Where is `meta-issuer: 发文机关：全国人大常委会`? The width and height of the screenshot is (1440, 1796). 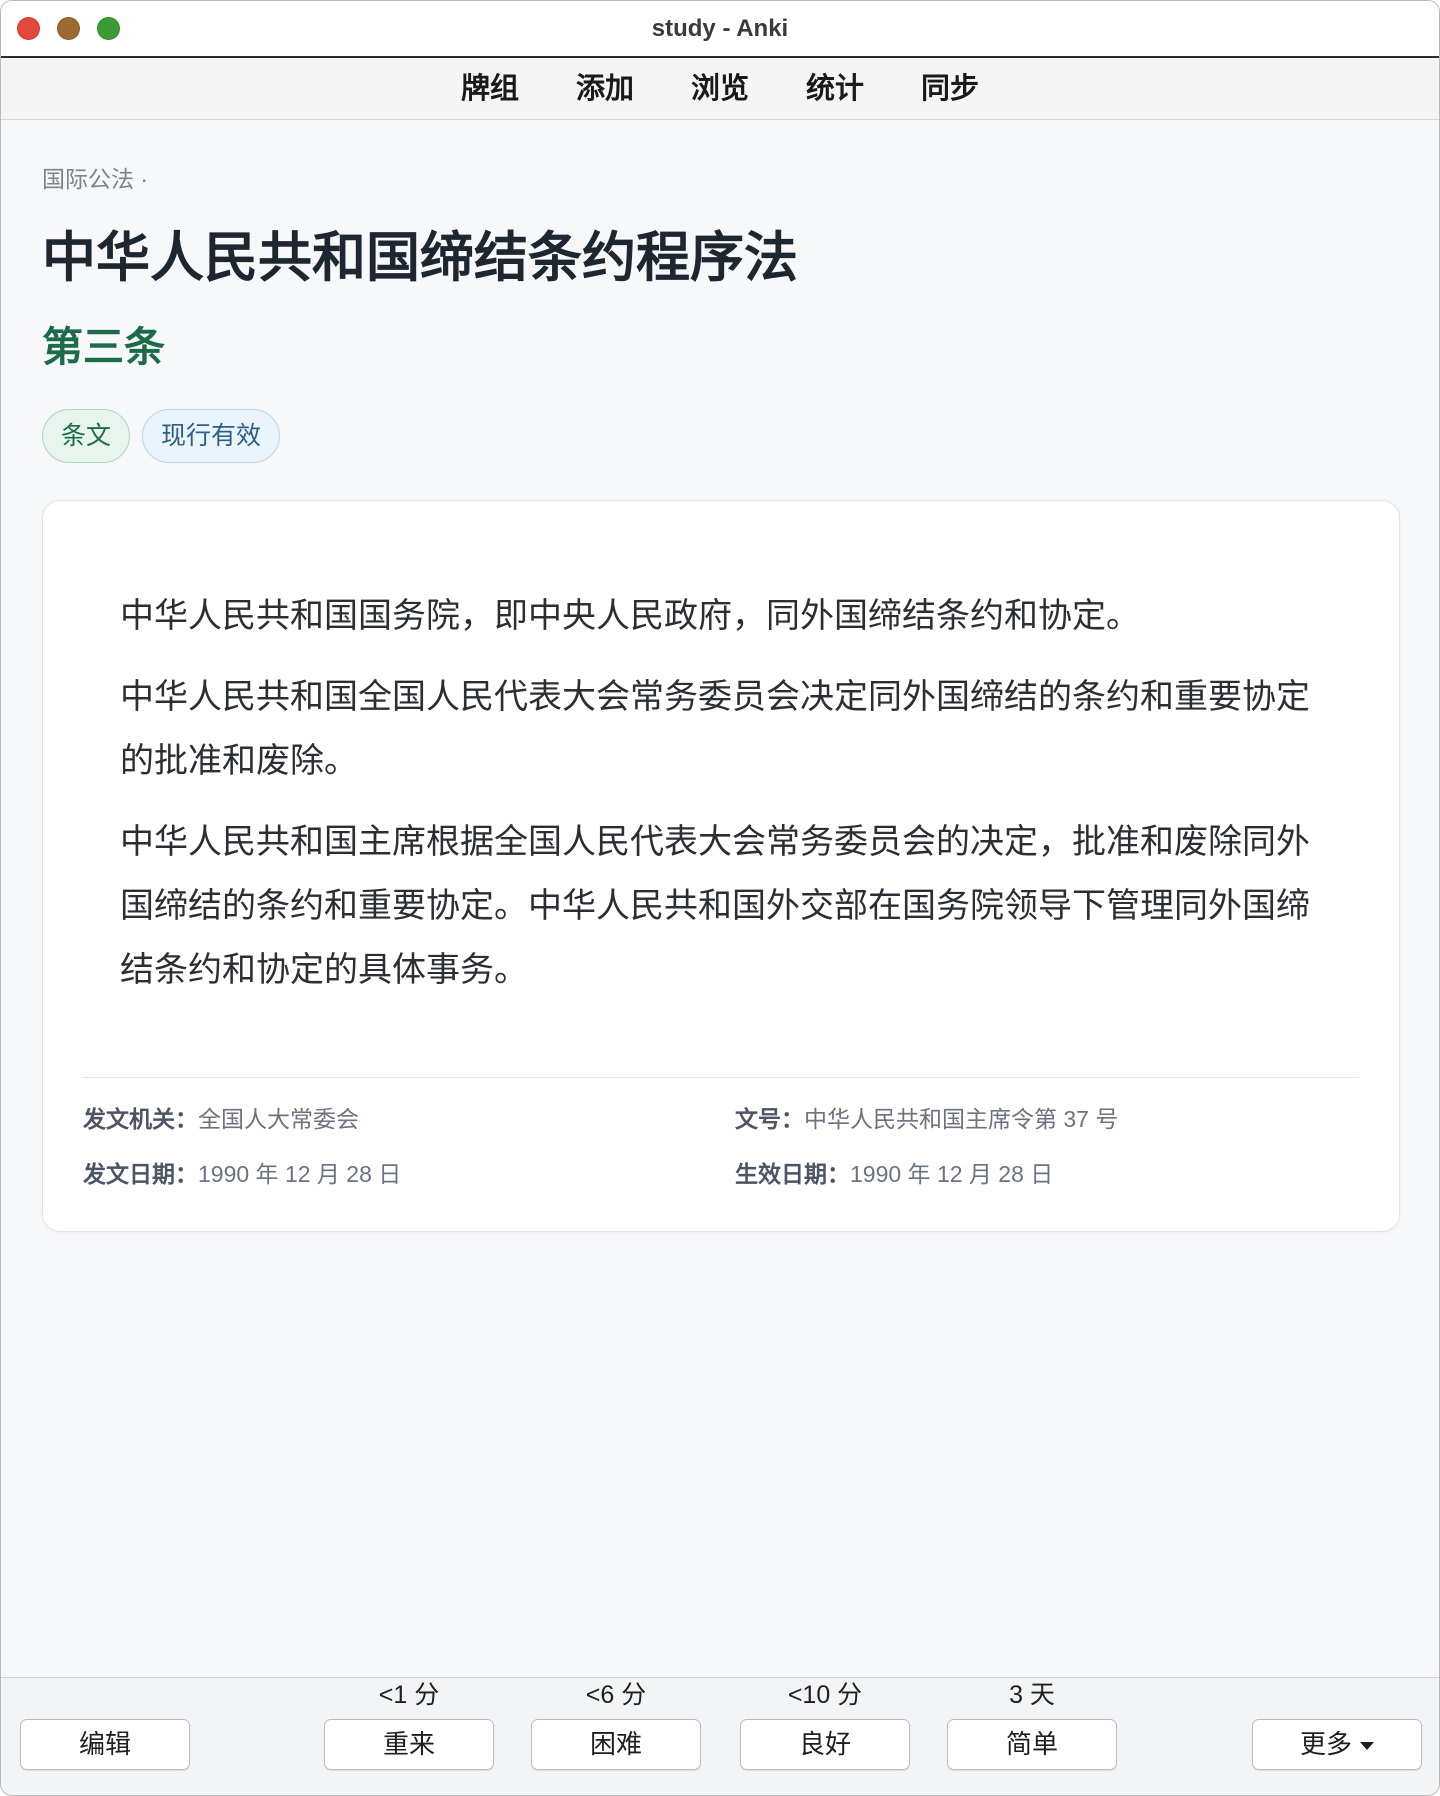 meta-issuer: 发文机关：全国人大常委会 is located at coordinates (409, 1119).